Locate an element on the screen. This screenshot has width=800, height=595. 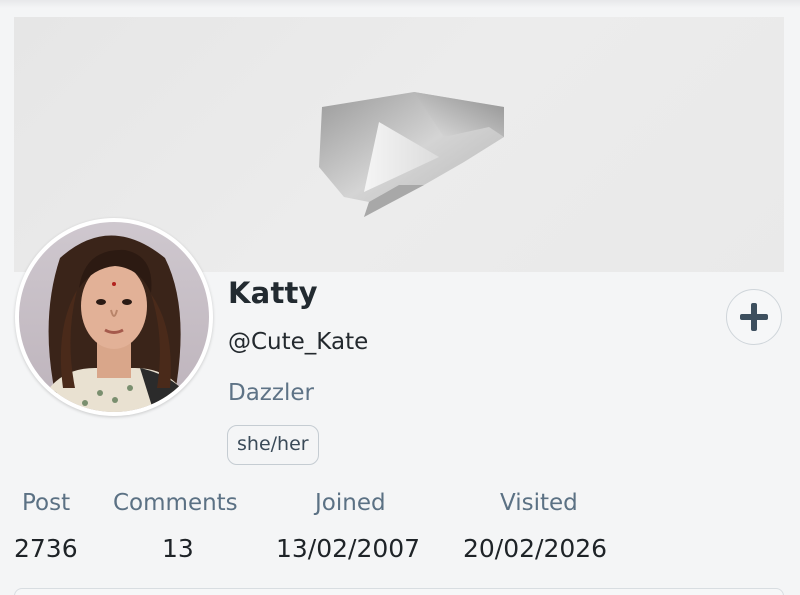
stat-label-comments: Comments is located at coordinates (175, 503).